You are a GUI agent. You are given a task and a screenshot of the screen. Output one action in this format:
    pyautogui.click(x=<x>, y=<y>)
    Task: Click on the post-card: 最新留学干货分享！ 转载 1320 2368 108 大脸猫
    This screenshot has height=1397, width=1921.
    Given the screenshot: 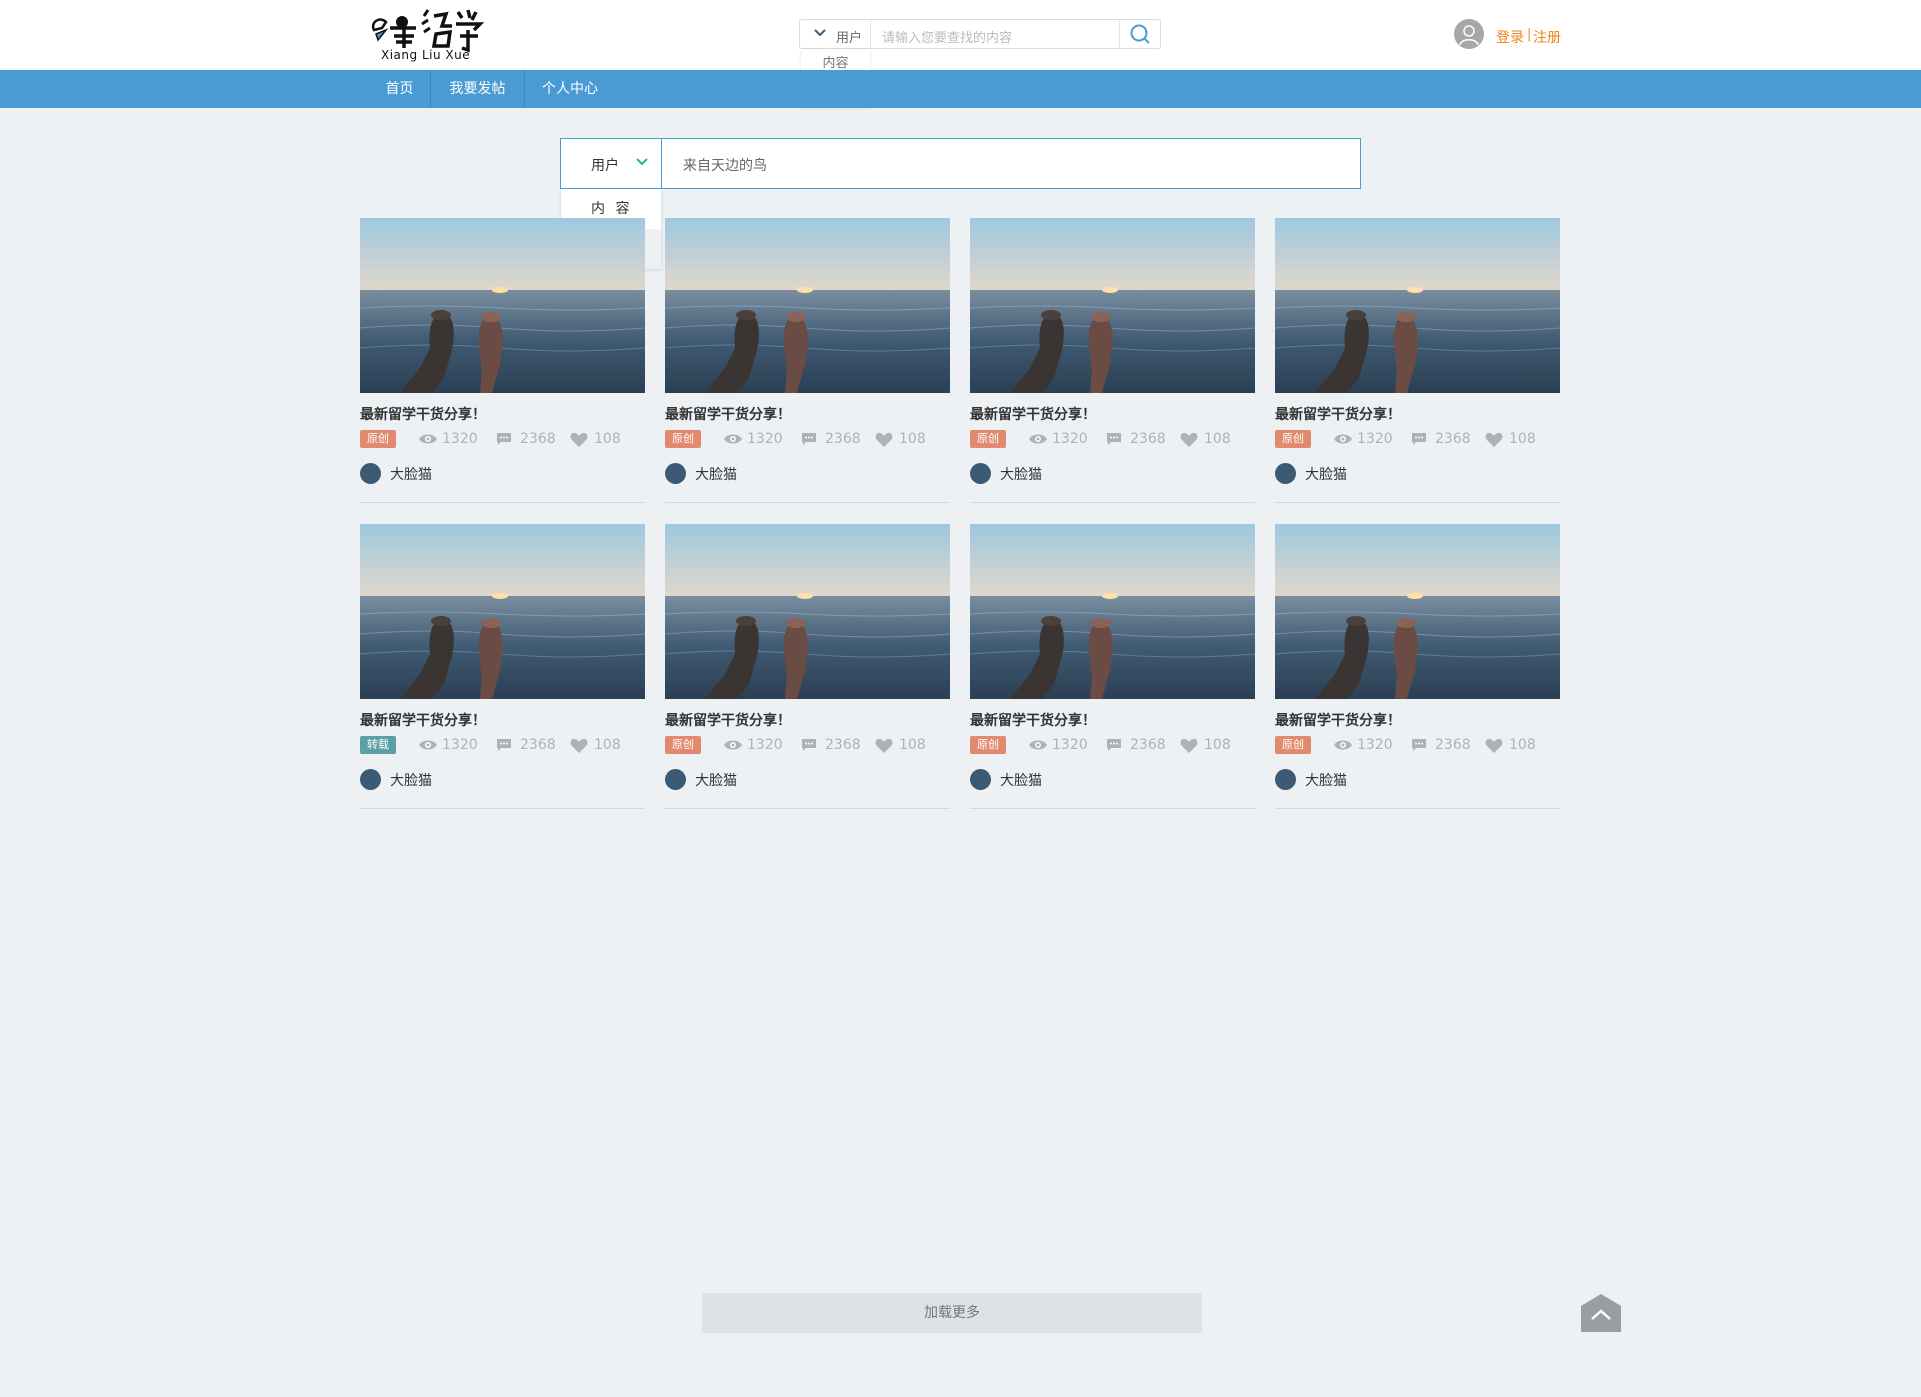 What is the action you would take?
    pyautogui.click(x=502, y=666)
    